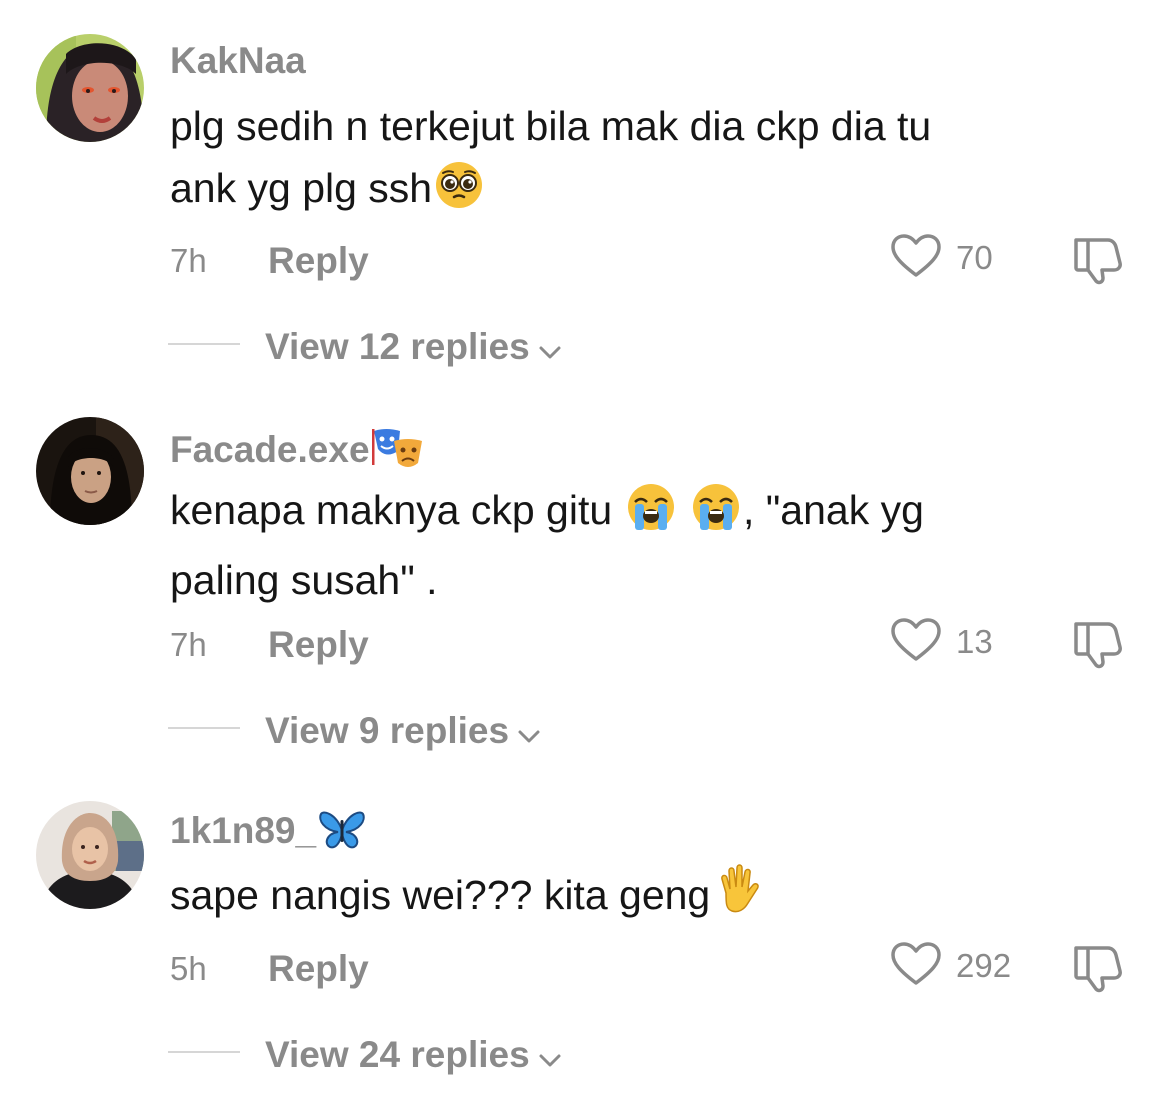 This screenshot has height=1113, width=1170. Describe the element at coordinates (670, 259) in the screenshot. I see `comment-actions: 7h Reply 70` at that location.